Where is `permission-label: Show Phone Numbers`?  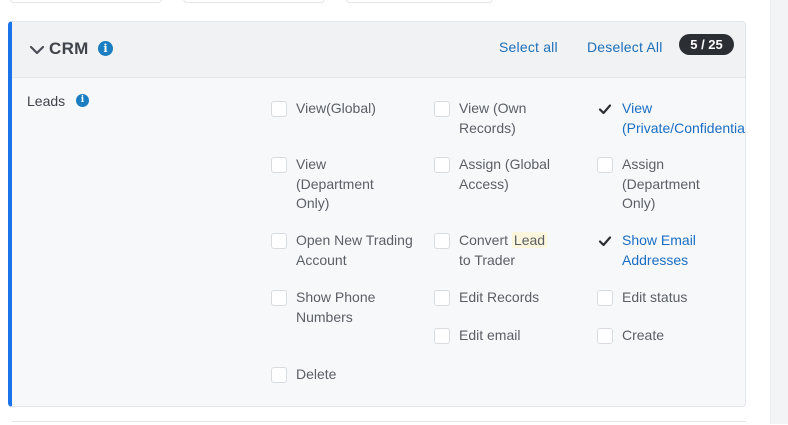
permission-label: Show Phone Numbers is located at coordinates (336, 307).